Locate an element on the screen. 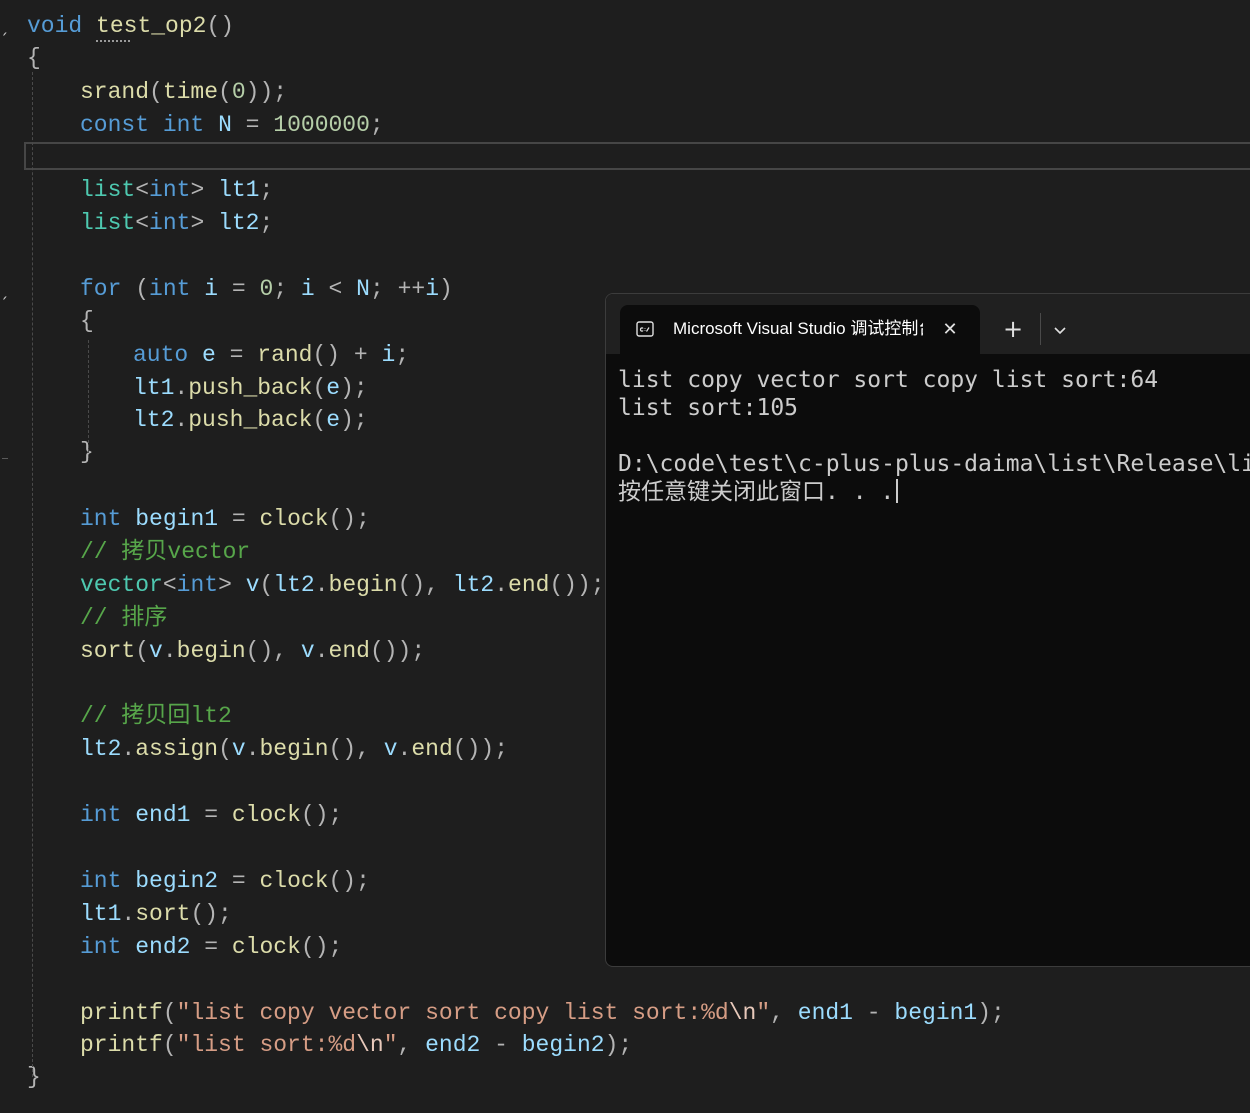 This screenshot has height=1113, width=1250. code-token: // 拷贝回lt2 is located at coordinates (156, 716).